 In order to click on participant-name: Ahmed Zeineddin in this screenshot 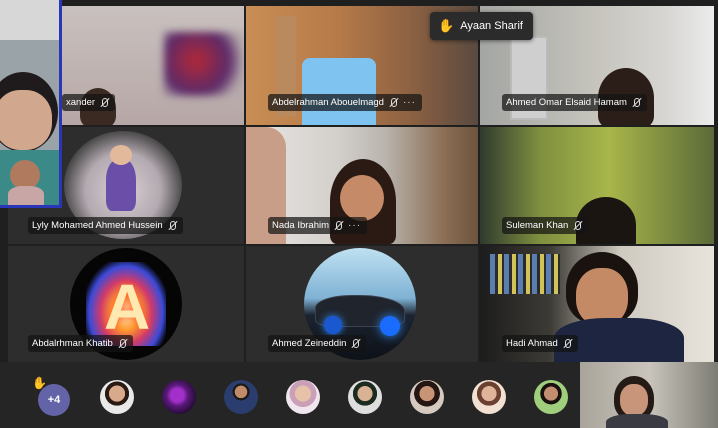, I will do `click(309, 343)`.